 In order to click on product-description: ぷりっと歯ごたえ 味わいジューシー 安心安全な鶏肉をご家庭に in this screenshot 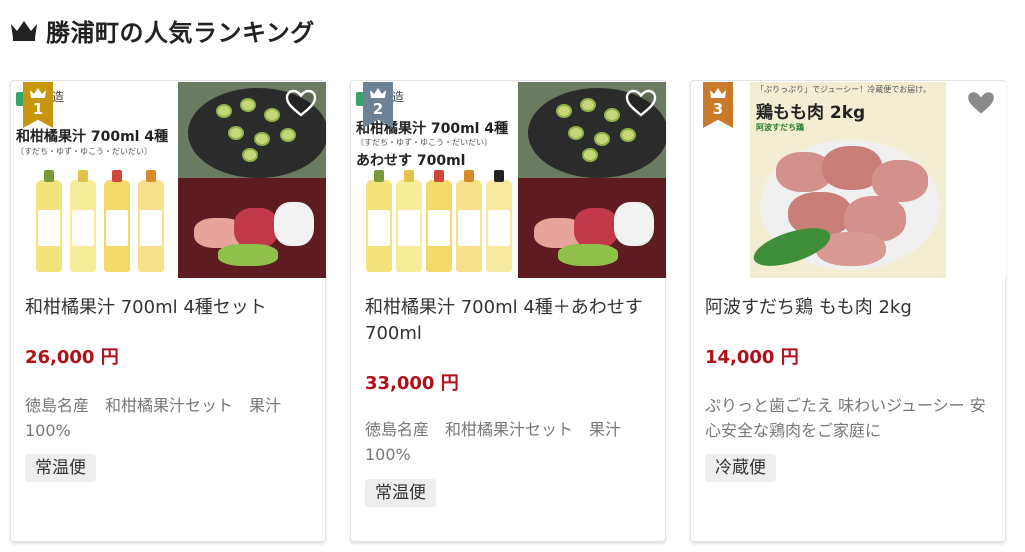, I will do `click(845, 418)`.